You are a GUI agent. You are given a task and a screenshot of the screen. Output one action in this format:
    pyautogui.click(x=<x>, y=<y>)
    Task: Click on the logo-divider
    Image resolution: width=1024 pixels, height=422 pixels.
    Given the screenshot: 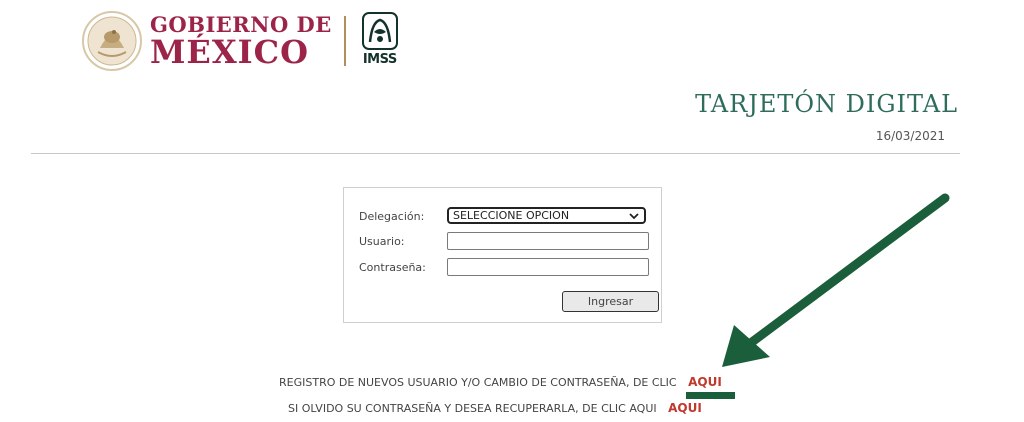 What is the action you would take?
    pyautogui.click(x=344, y=41)
    